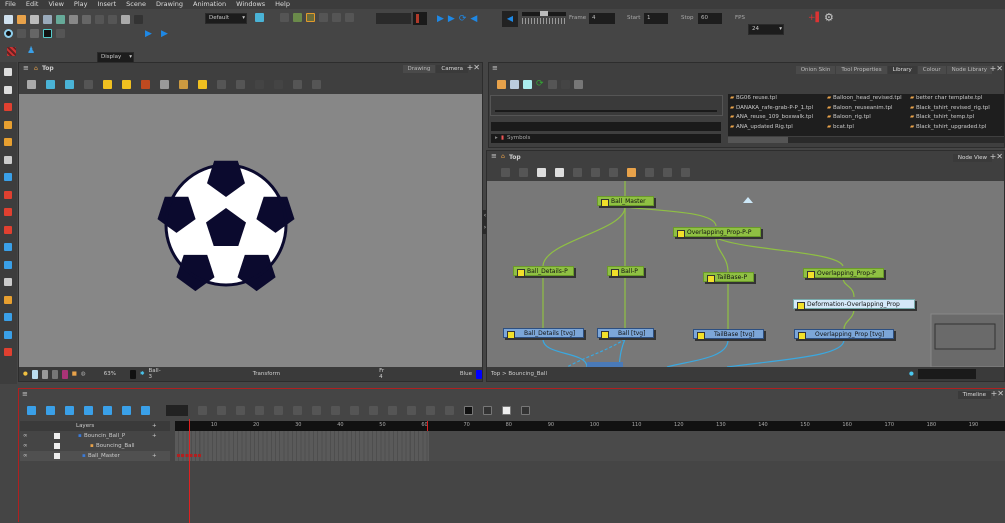 The height and width of the screenshot is (523, 1005). I want to click on open-folder-icon, so click(21, 19).